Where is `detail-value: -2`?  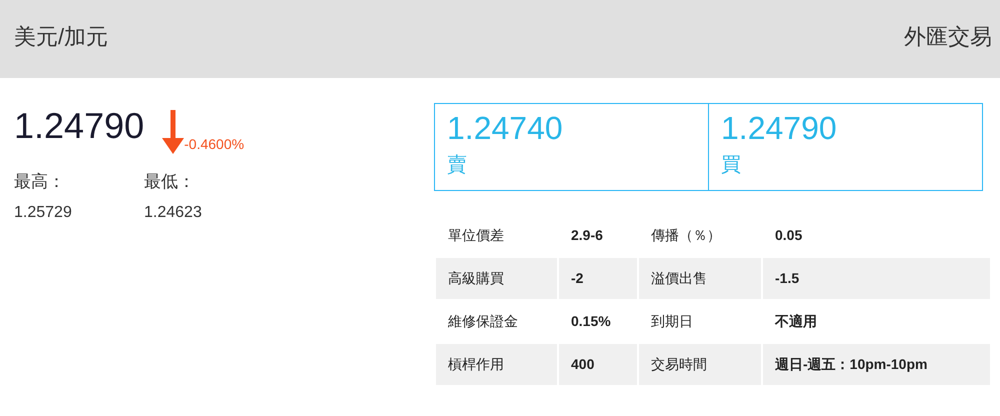 detail-value: -2 is located at coordinates (598, 278).